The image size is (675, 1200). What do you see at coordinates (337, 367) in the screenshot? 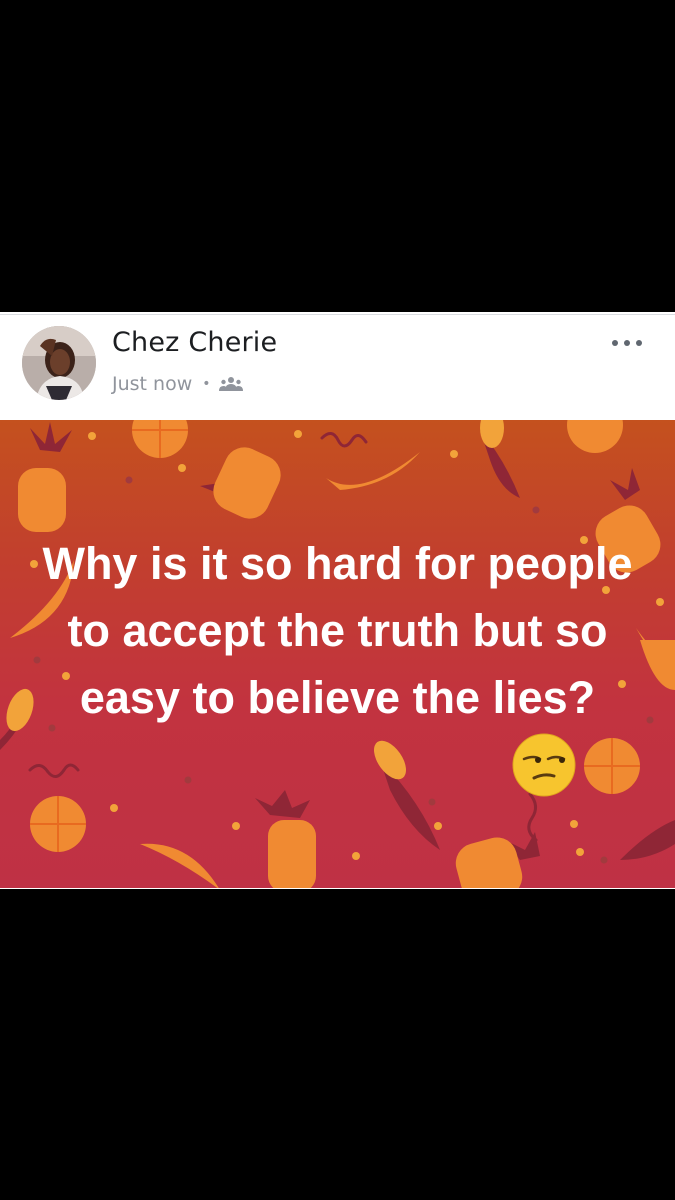
I see `post-header: Chez Cherie Just now •` at bounding box center [337, 367].